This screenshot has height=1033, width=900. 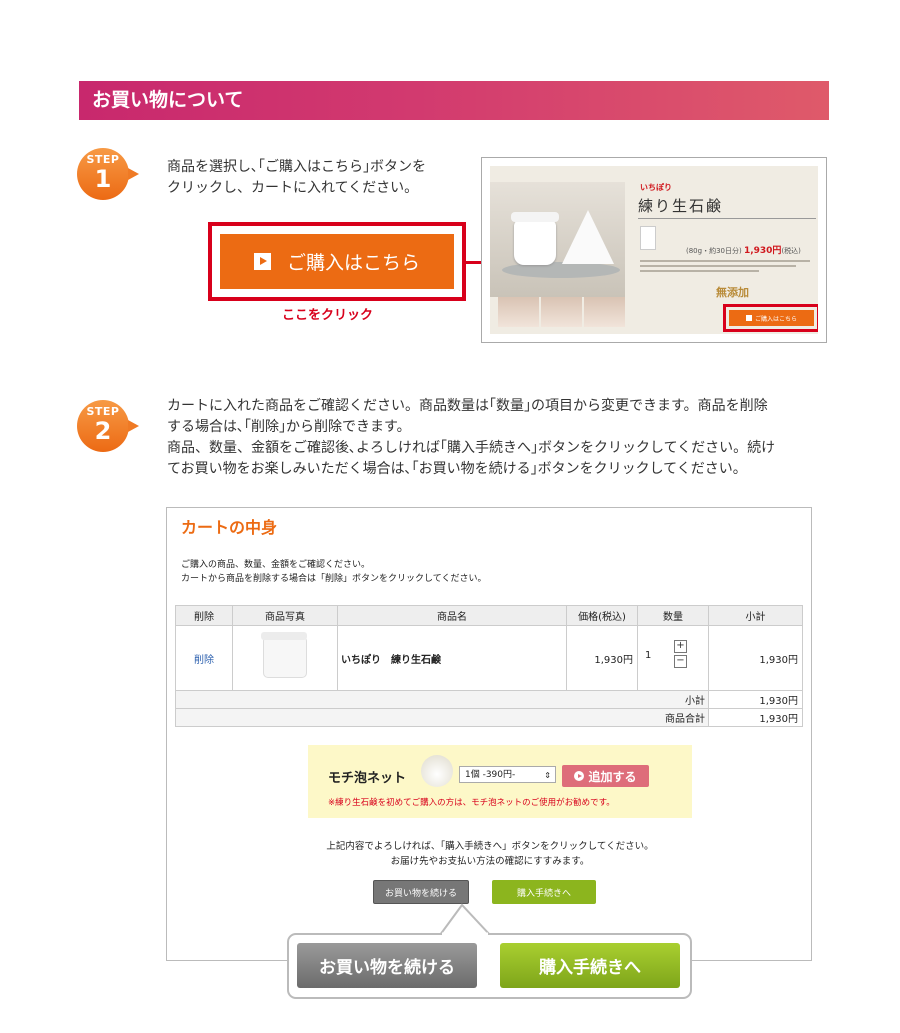 What do you see at coordinates (387, 965) in the screenshot?
I see `continue-shopping-button: お買い物を続ける` at bounding box center [387, 965].